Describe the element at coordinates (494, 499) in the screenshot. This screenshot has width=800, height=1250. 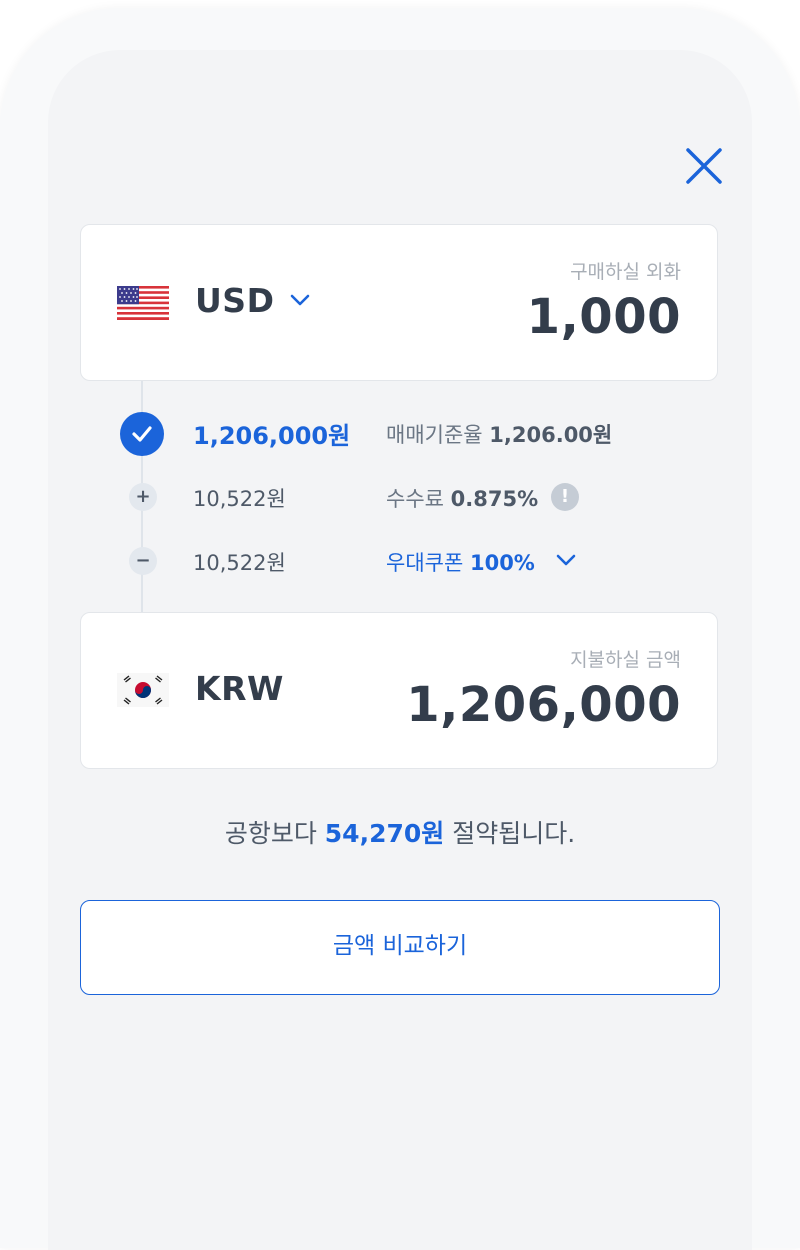
I see `fee-rate-value: 0.875%` at that location.